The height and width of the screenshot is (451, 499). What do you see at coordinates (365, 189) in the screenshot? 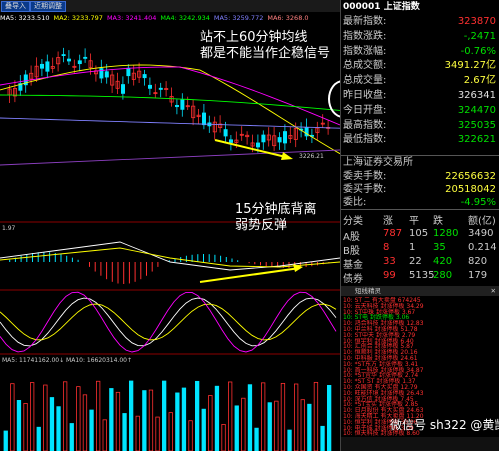
I see `order-label: 委买手数:` at bounding box center [365, 189].